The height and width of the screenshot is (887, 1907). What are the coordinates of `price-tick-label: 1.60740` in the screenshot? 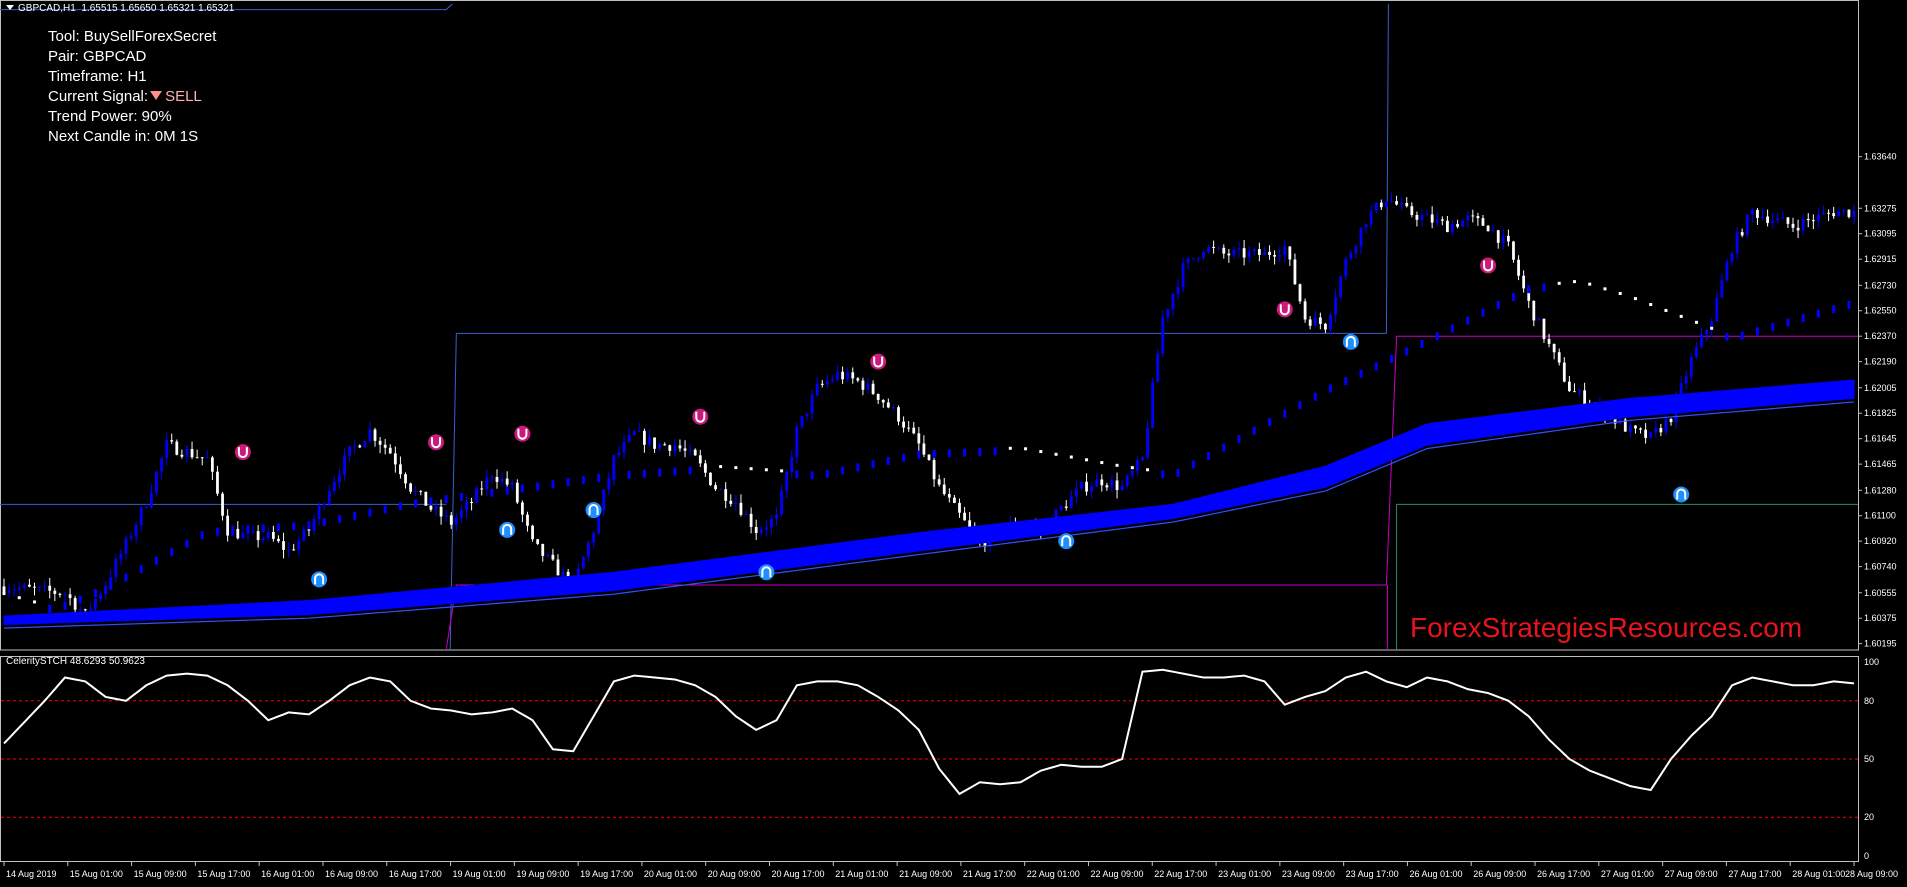 It's located at (1880, 567).